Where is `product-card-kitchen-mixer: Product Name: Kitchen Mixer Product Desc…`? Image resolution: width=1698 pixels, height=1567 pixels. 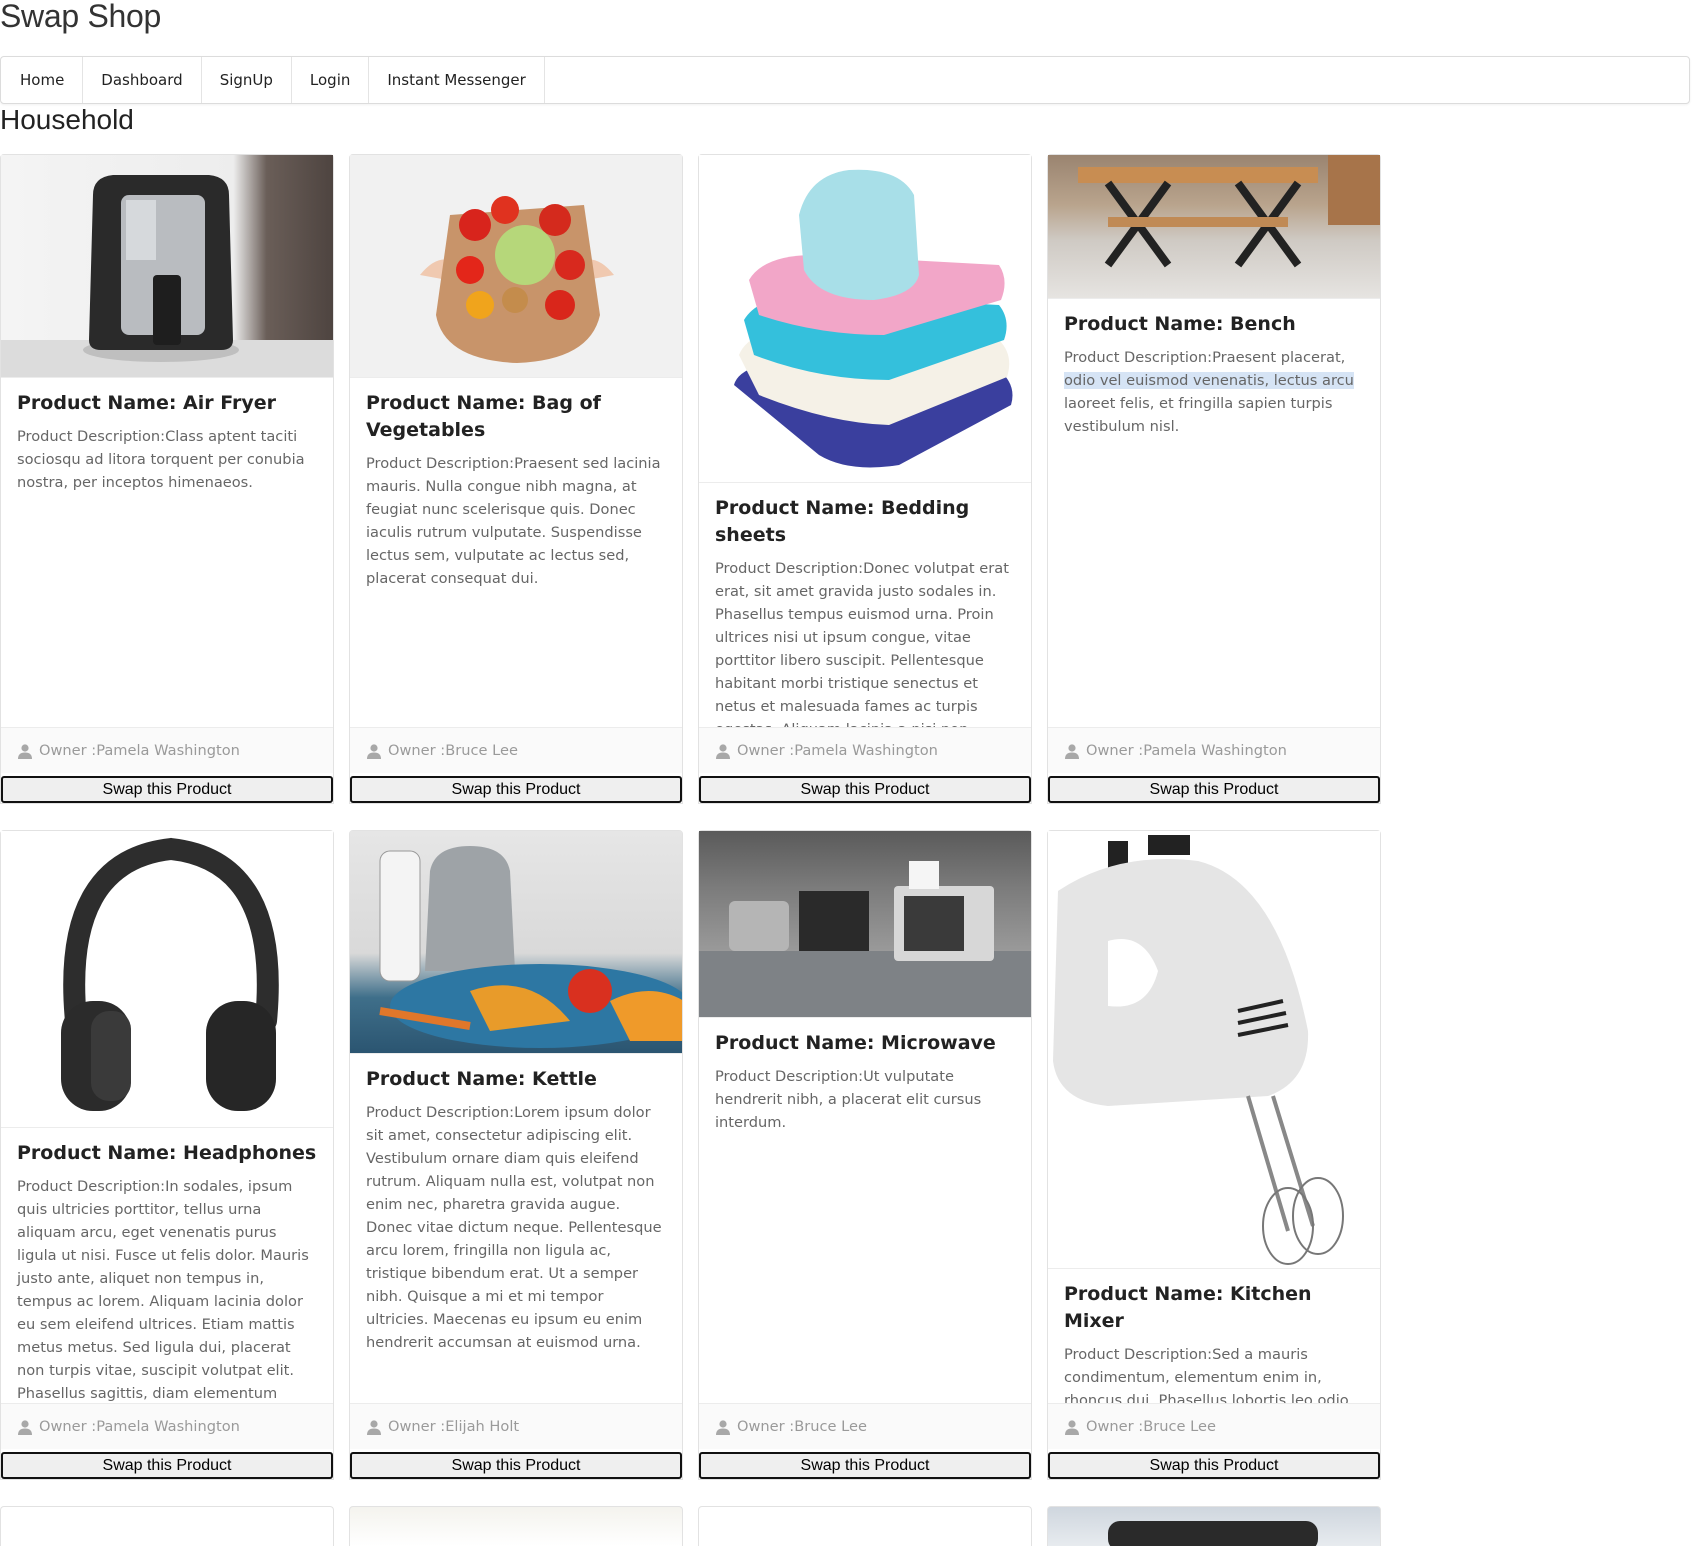
product-card-kitchen-mixer: Product Name: Kitchen Mixer Product Desc… is located at coordinates (1214, 1155).